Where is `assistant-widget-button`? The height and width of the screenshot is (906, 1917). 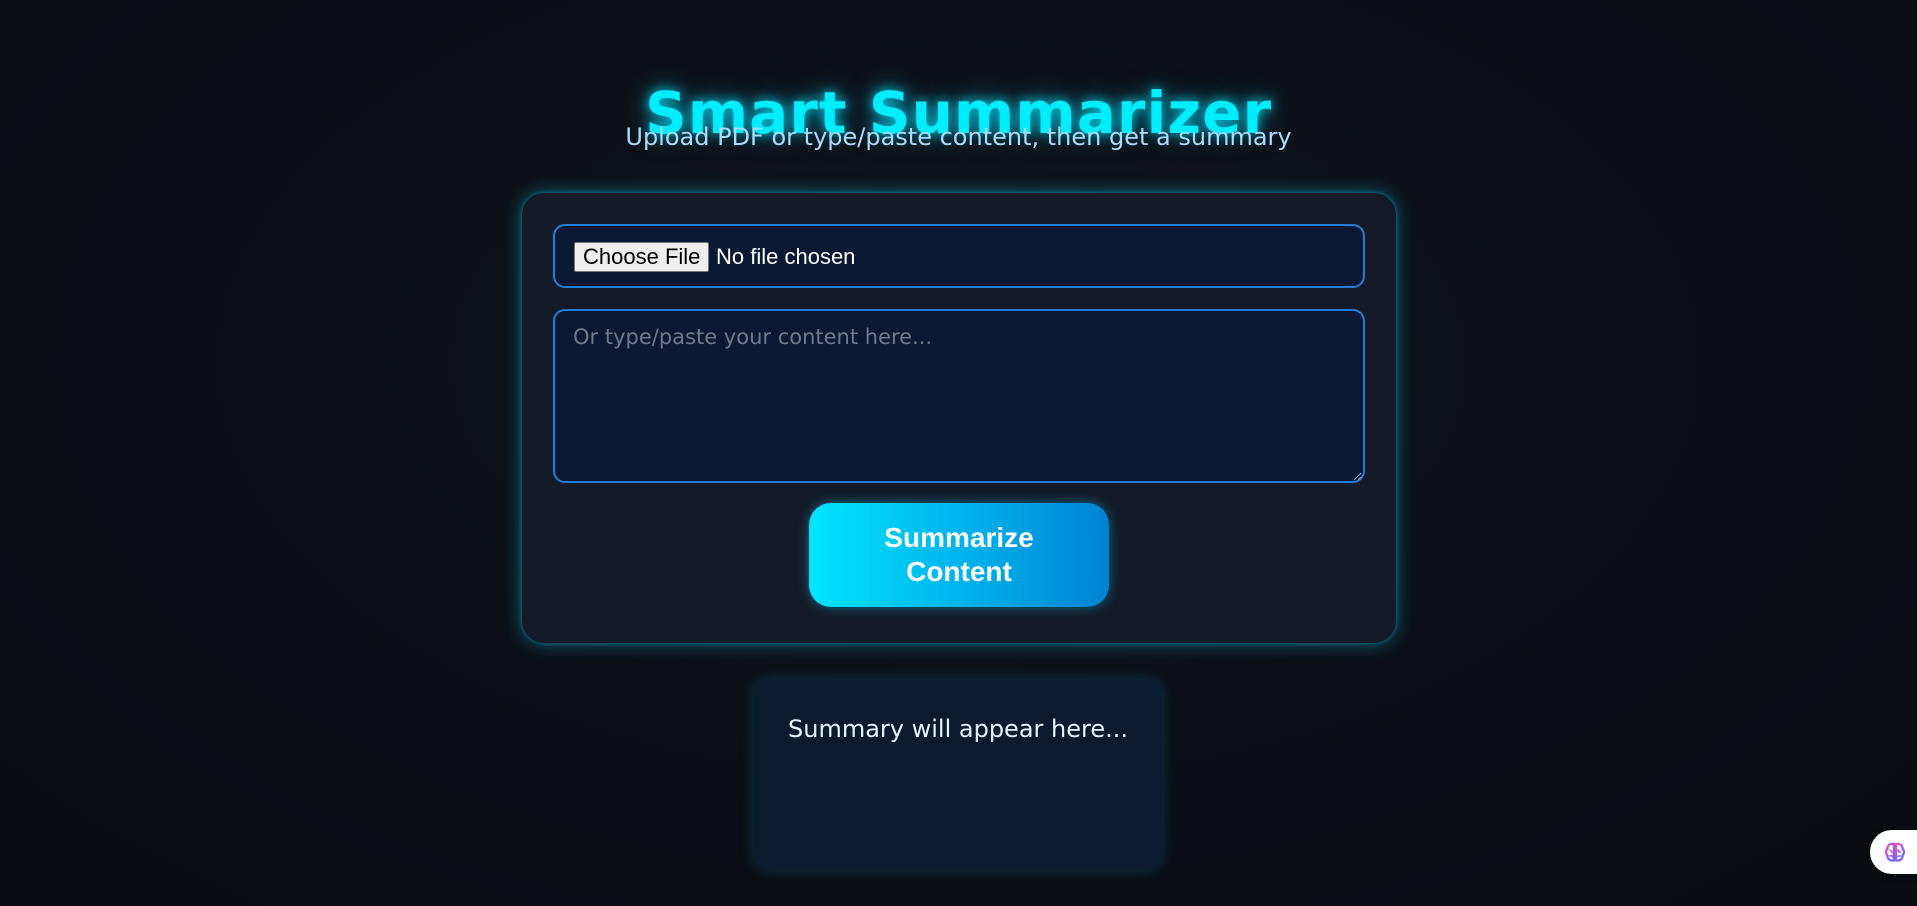
assistant-widget-button is located at coordinates (1893, 852).